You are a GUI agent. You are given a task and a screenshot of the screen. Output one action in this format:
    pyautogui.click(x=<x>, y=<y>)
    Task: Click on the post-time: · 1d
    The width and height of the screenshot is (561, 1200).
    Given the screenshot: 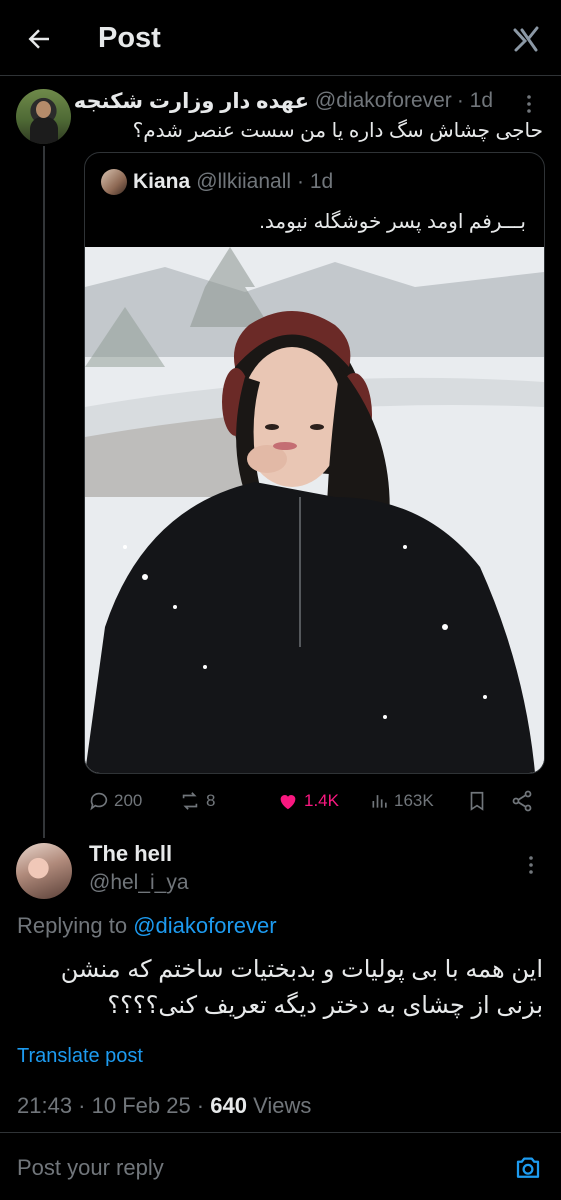 What is the action you would take?
    pyautogui.click(x=474, y=100)
    